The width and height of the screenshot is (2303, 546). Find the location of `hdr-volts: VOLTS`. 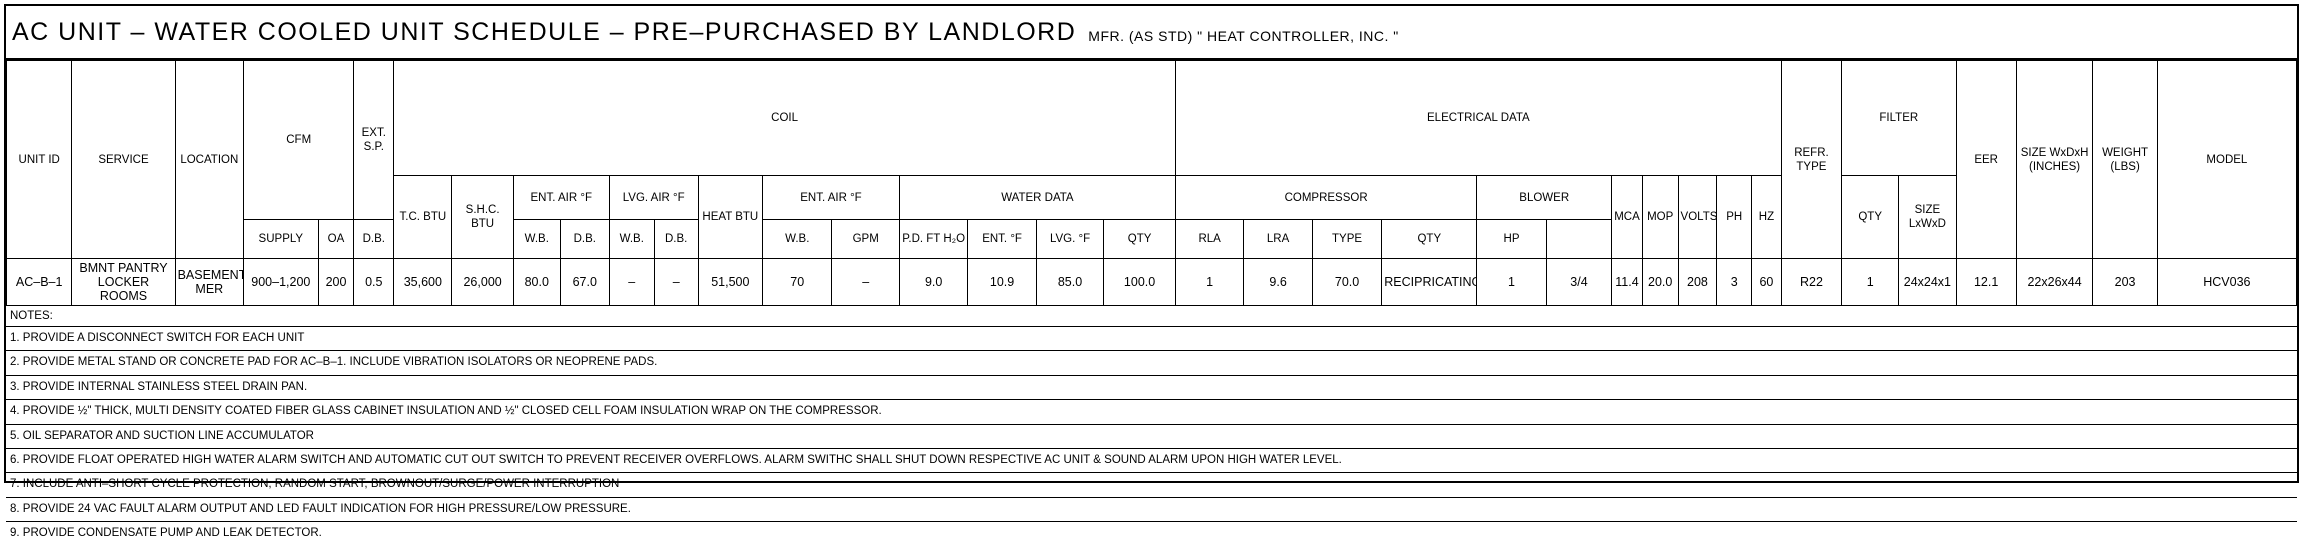

hdr-volts: VOLTS is located at coordinates (1697, 217).